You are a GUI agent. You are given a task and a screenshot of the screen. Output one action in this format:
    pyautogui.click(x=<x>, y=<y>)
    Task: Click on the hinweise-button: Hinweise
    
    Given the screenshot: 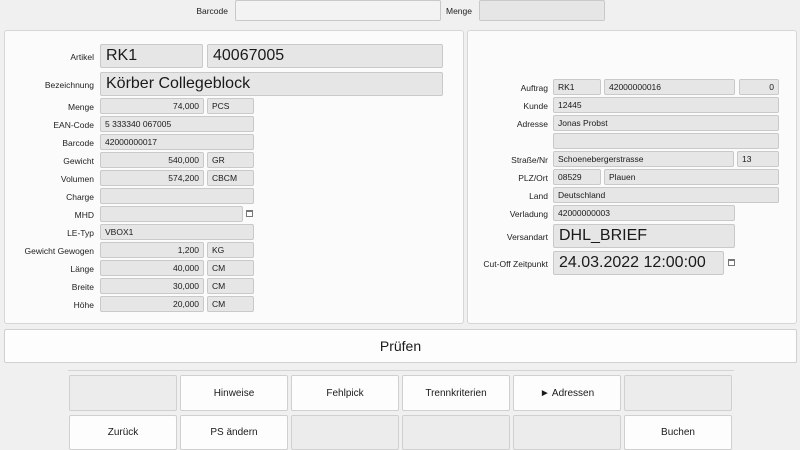 What is the action you would take?
    pyautogui.click(x=234, y=393)
    